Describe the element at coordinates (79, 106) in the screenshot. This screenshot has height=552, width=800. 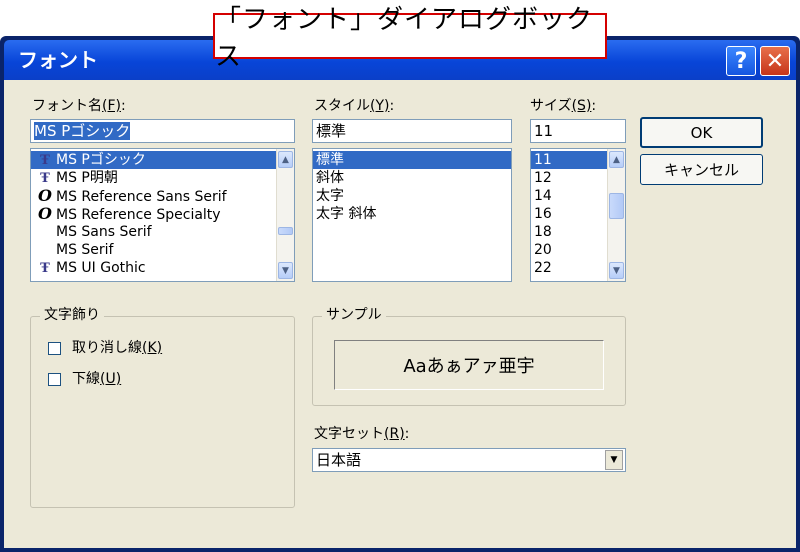
I see `font-name-label: フォント名(F):` at that location.